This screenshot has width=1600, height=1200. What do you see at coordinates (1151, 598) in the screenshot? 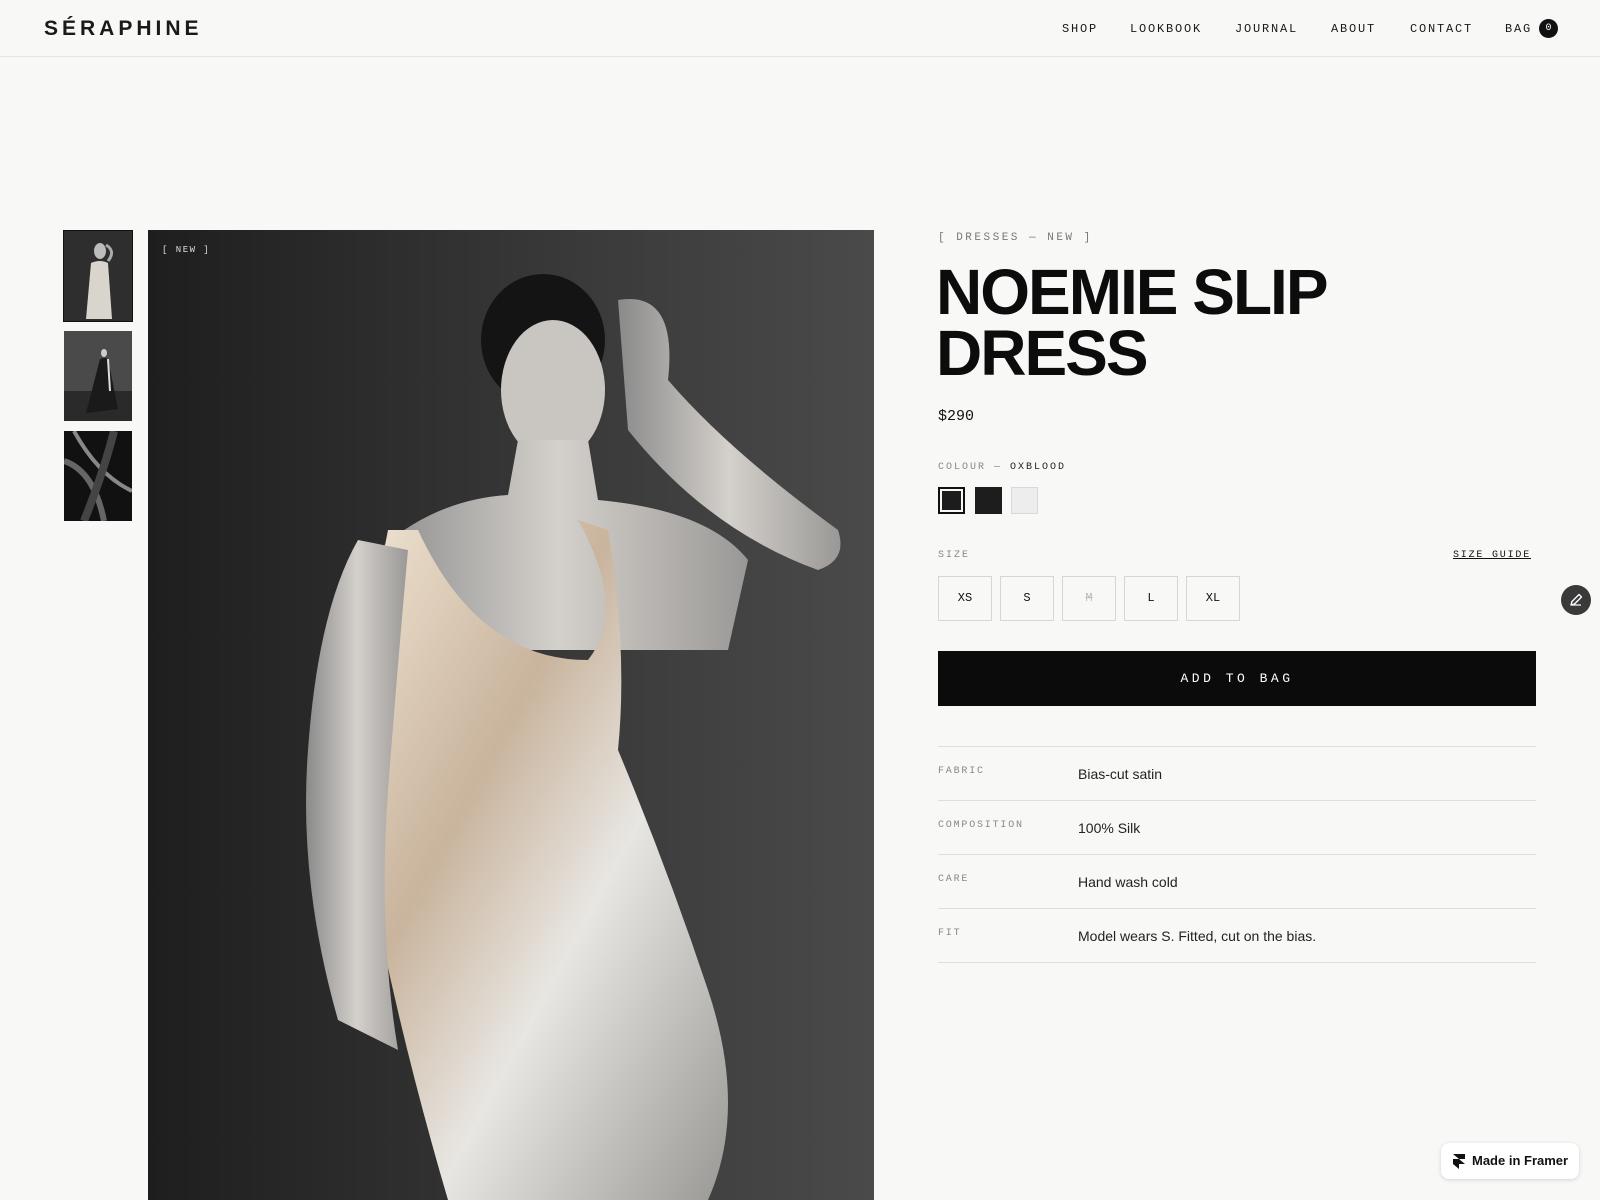
I see `size-l-button: L` at bounding box center [1151, 598].